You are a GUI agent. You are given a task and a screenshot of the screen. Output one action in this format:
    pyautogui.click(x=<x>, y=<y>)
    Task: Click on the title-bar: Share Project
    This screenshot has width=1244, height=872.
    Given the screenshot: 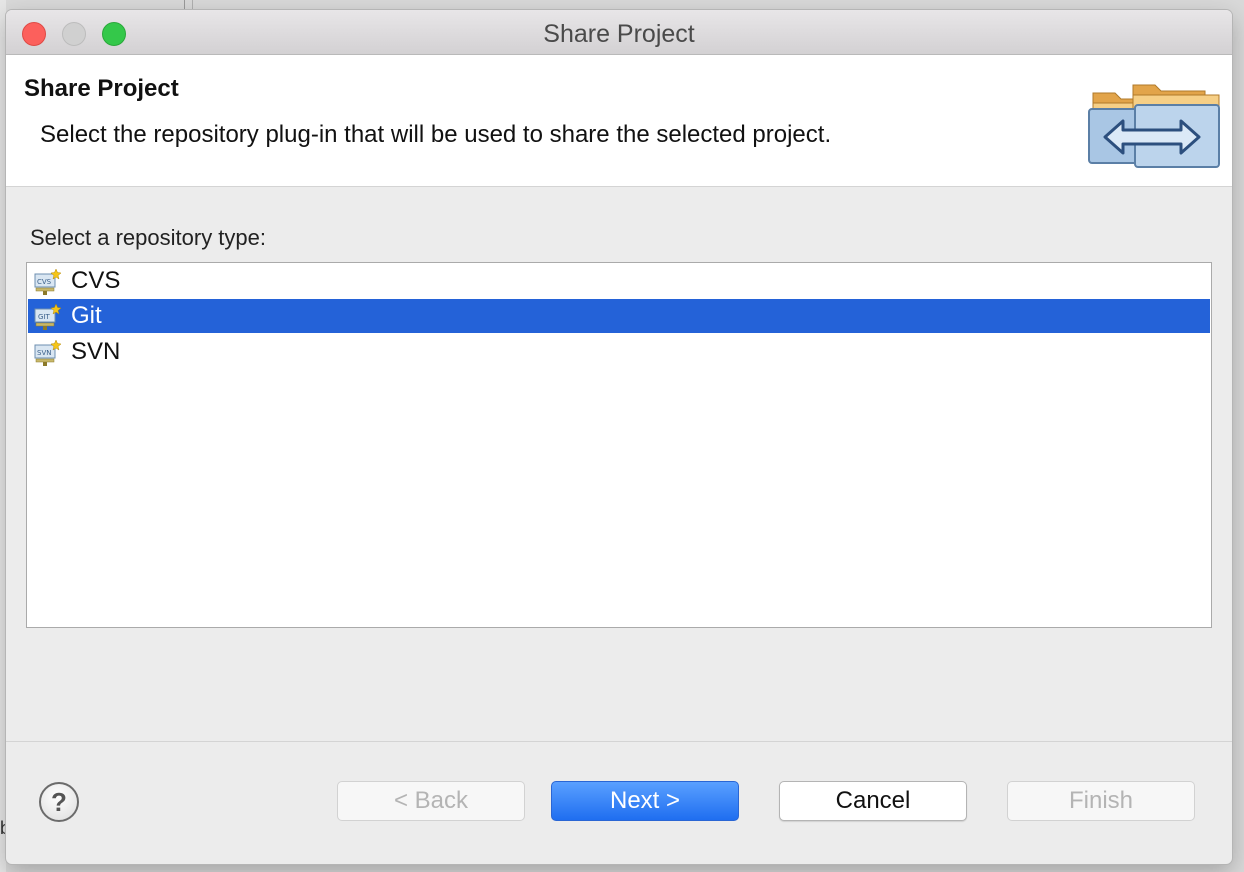 What is the action you would take?
    pyautogui.click(x=619, y=32)
    